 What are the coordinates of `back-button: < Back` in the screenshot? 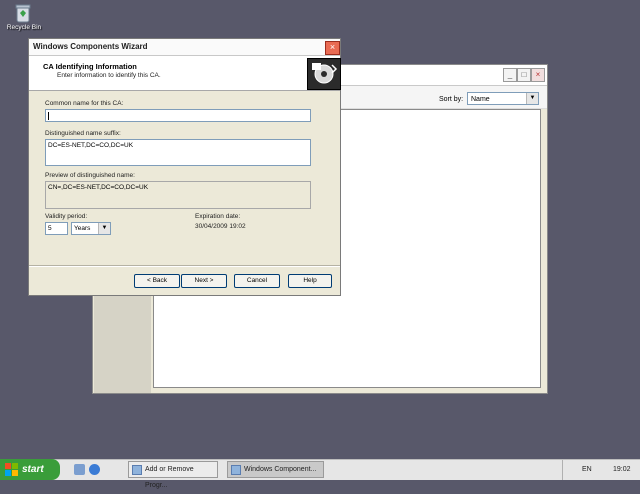 It's located at (157, 281).